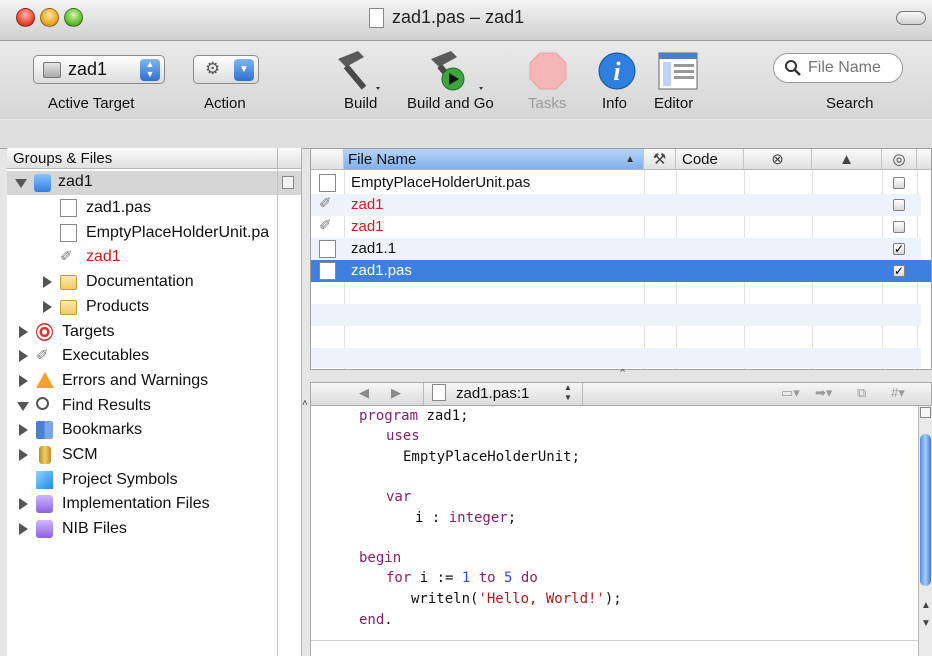  What do you see at coordinates (142, 480) in the screenshot?
I see `sidebar-item-project-symbols: Project Symbols` at bounding box center [142, 480].